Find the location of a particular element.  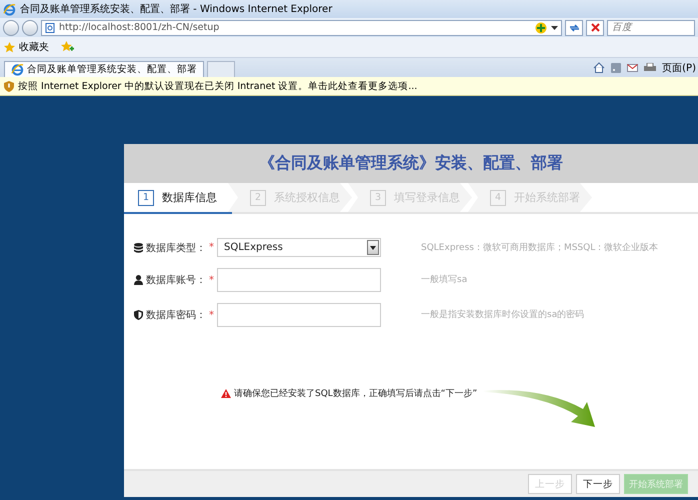

feed-icon is located at coordinates (616, 67).